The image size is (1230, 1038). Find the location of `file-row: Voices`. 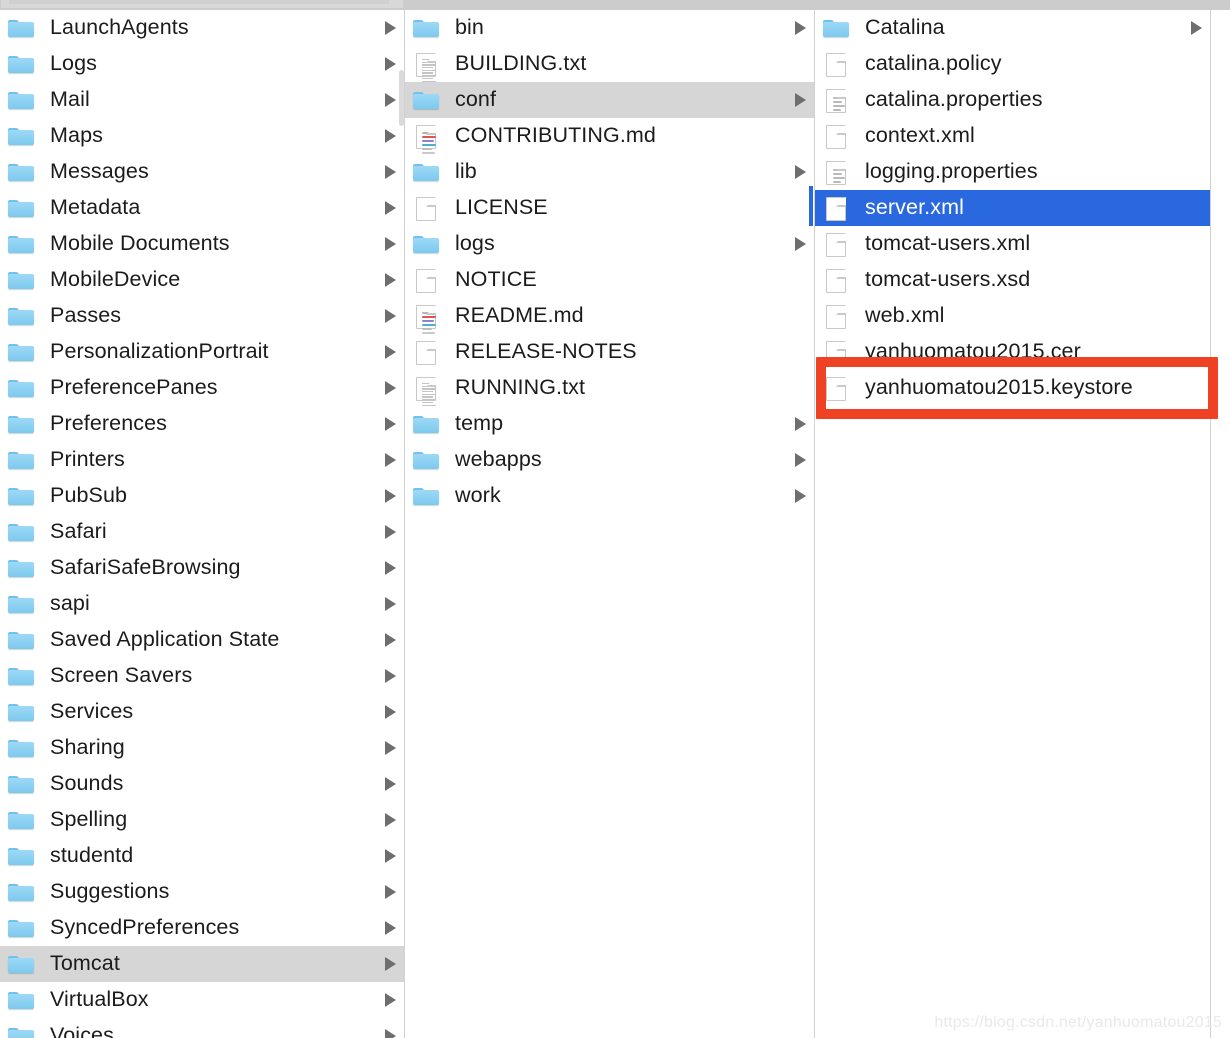

file-row: Voices is located at coordinates (202, 1028).